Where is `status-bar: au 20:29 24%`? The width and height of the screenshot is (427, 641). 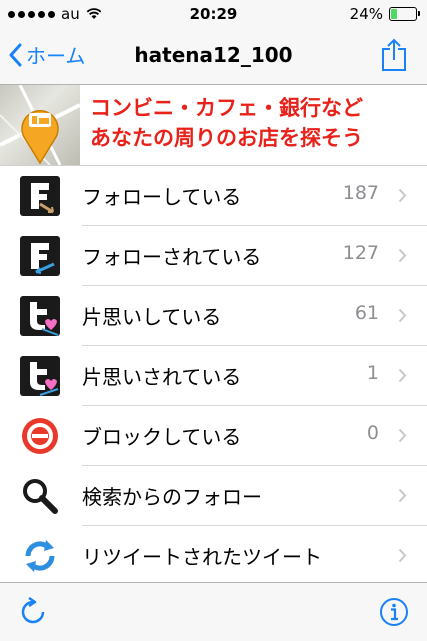 status-bar: au 20:29 24% is located at coordinates (213, 14).